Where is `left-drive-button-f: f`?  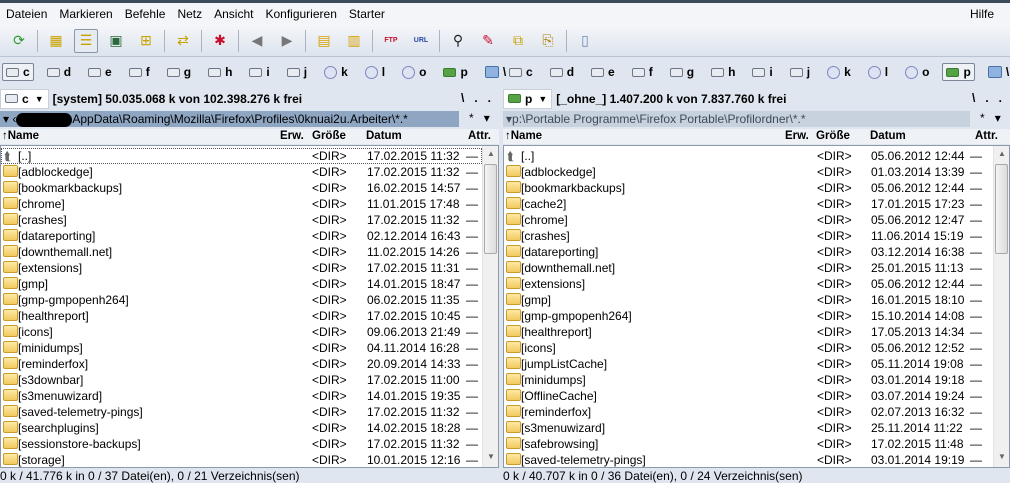
left-drive-button-f: f is located at coordinates (139, 72).